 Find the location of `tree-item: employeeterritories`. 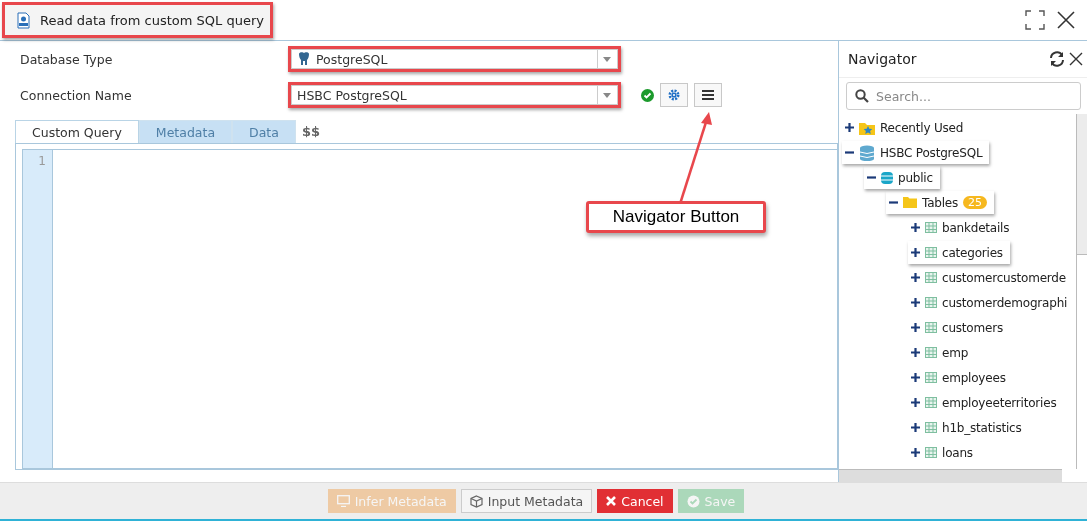

tree-item: employeeterritories is located at coordinates (986, 402).